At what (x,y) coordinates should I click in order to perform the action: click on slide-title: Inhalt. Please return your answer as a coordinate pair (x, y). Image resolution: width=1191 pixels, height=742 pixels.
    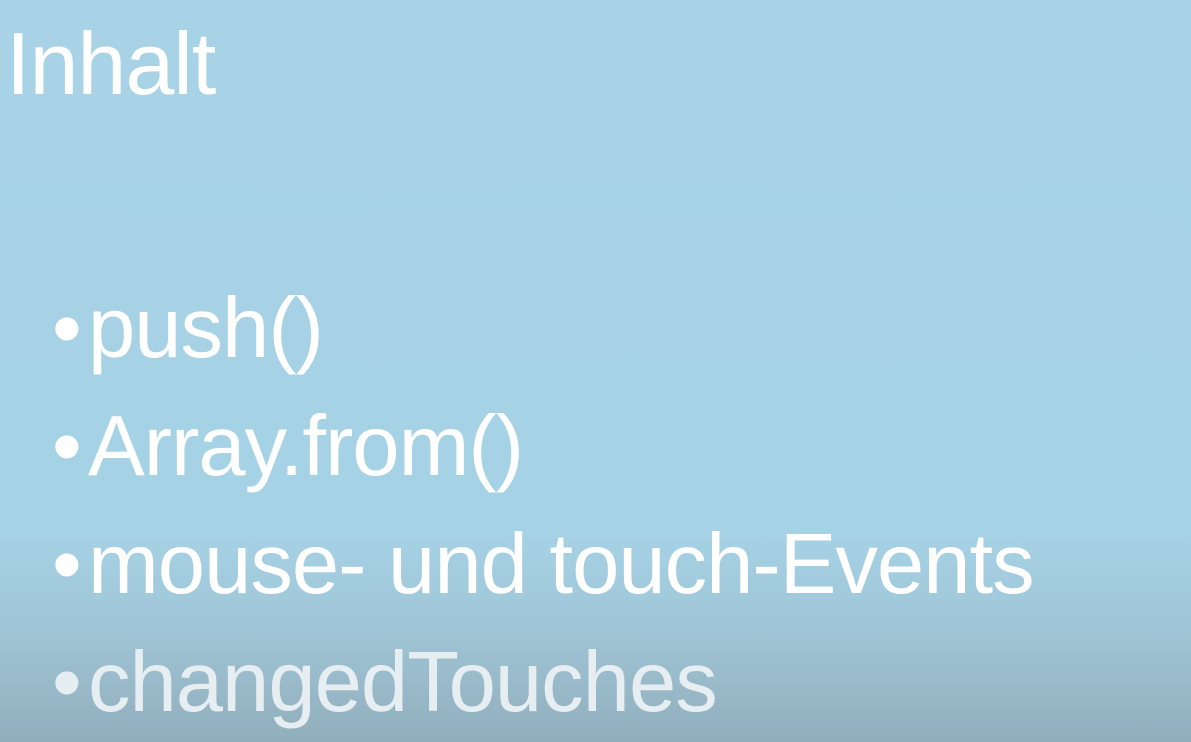
    Looking at the image, I should click on (111, 63).